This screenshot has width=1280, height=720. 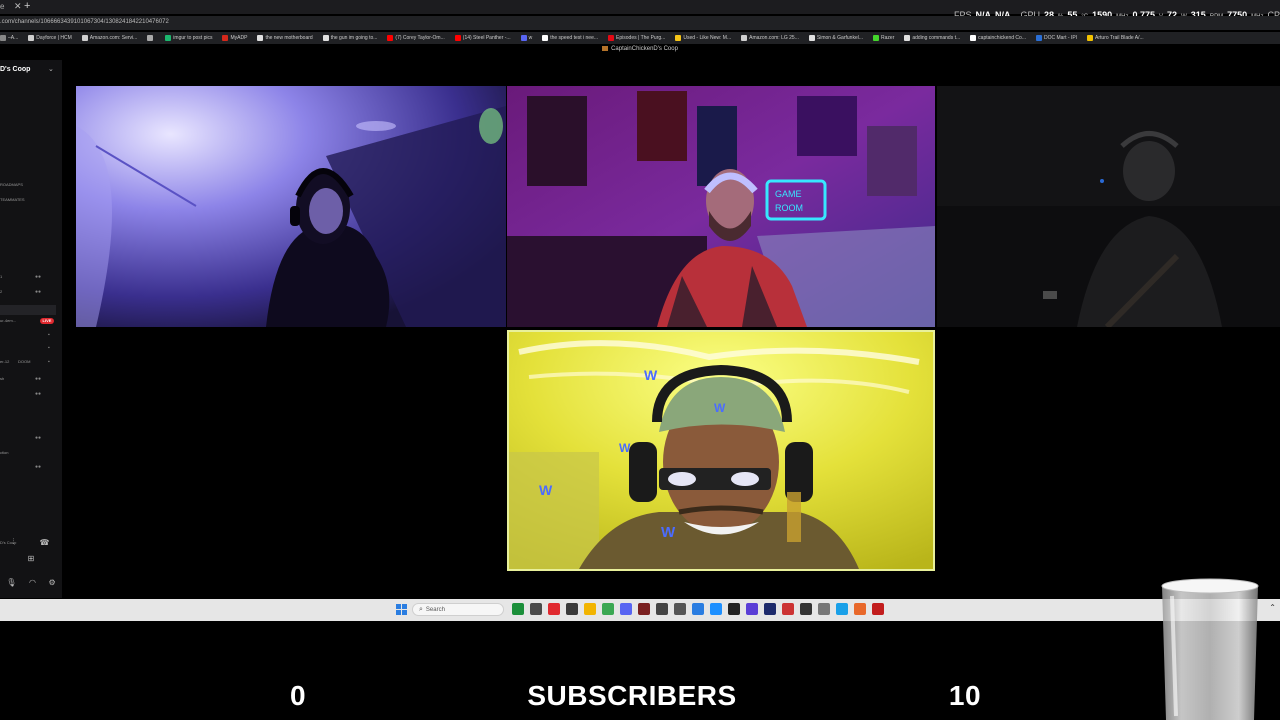 I want to click on bookmark-label: Razer, so click(x=888, y=38).